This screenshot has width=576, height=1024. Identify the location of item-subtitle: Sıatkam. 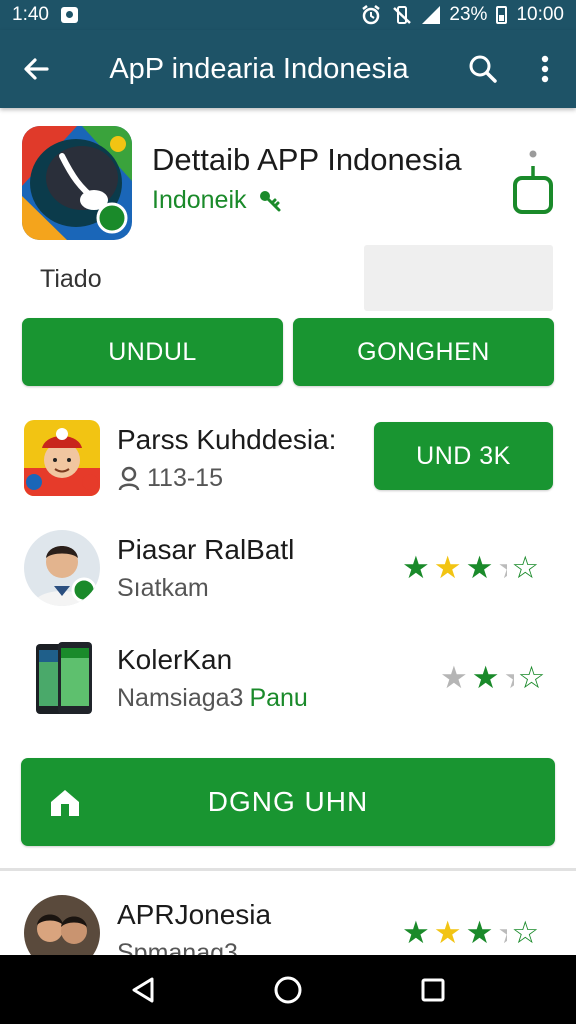
(163, 588).